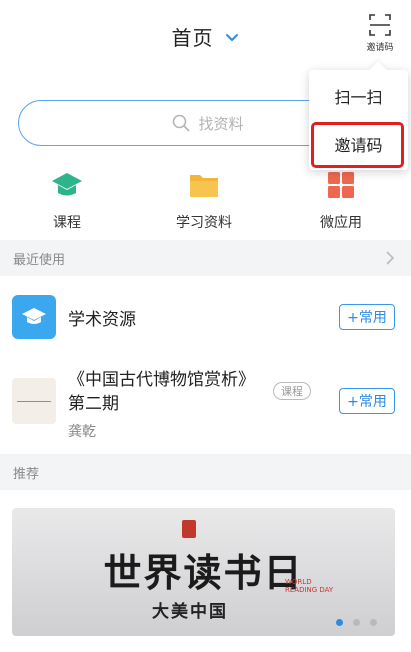 Image resolution: width=411 pixels, height=652 pixels. I want to click on carousel-dots, so click(356, 622).